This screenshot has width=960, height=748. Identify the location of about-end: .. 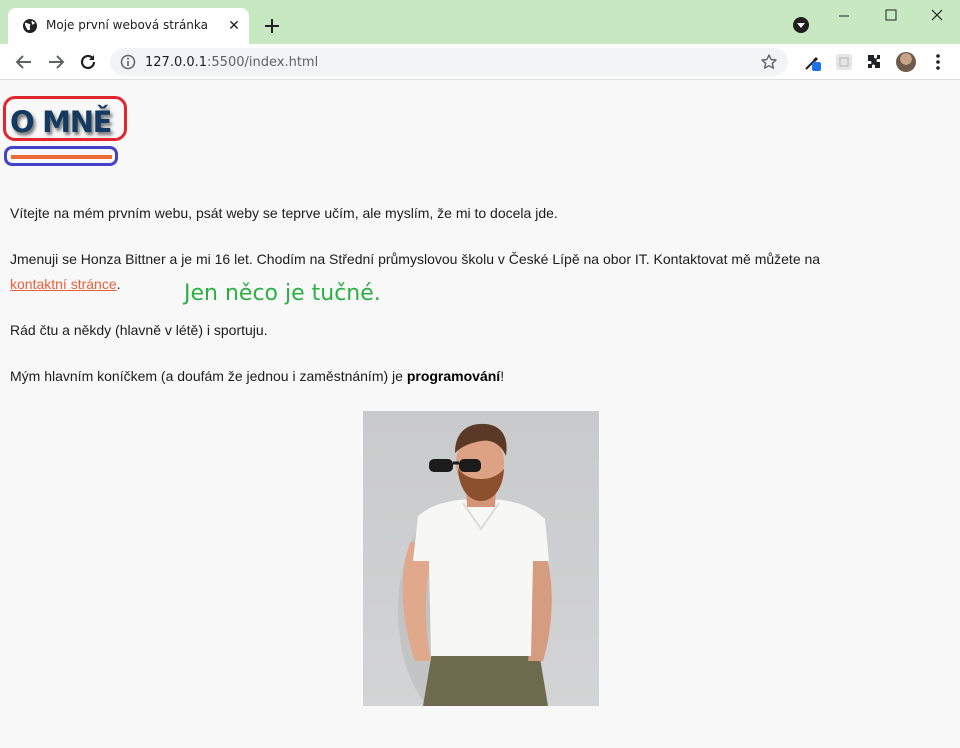
(118, 284).